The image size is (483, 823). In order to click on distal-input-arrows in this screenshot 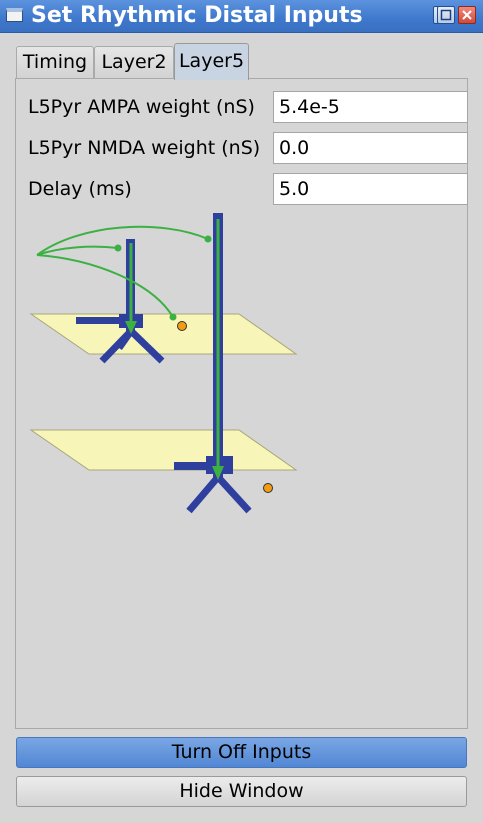, I will do `click(122, 271)`.